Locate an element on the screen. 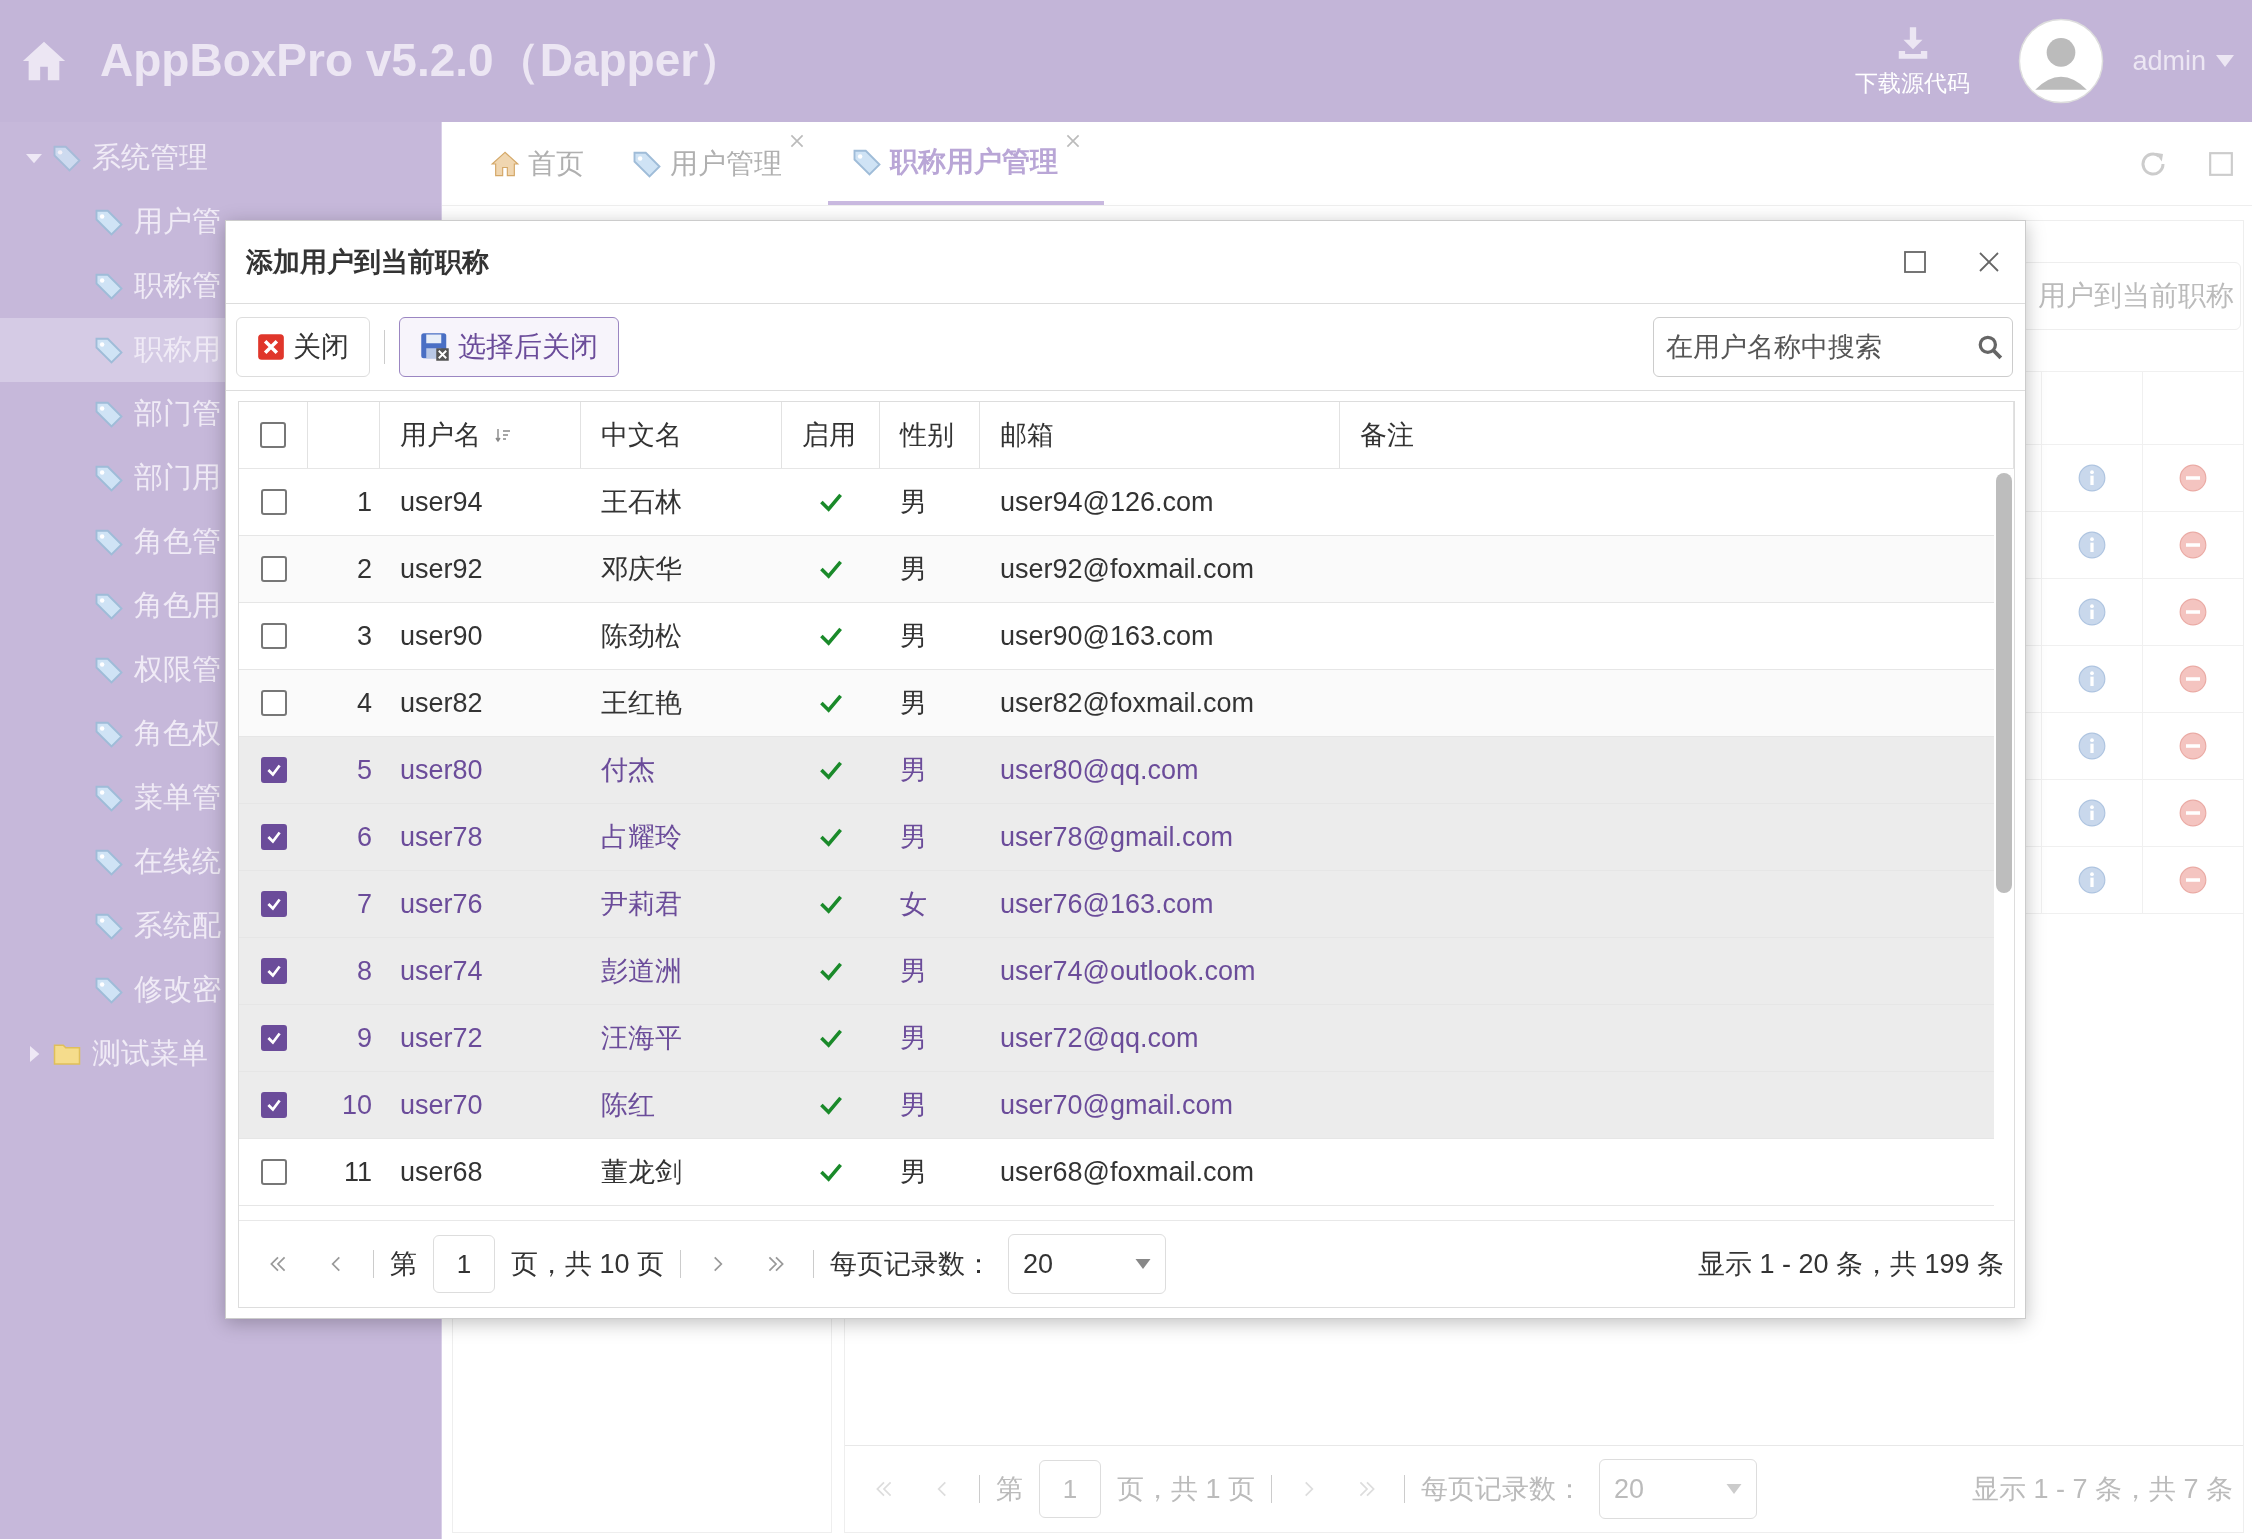 The height and width of the screenshot is (1539, 2252). column-header: 邮箱 is located at coordinates (1160, 435).